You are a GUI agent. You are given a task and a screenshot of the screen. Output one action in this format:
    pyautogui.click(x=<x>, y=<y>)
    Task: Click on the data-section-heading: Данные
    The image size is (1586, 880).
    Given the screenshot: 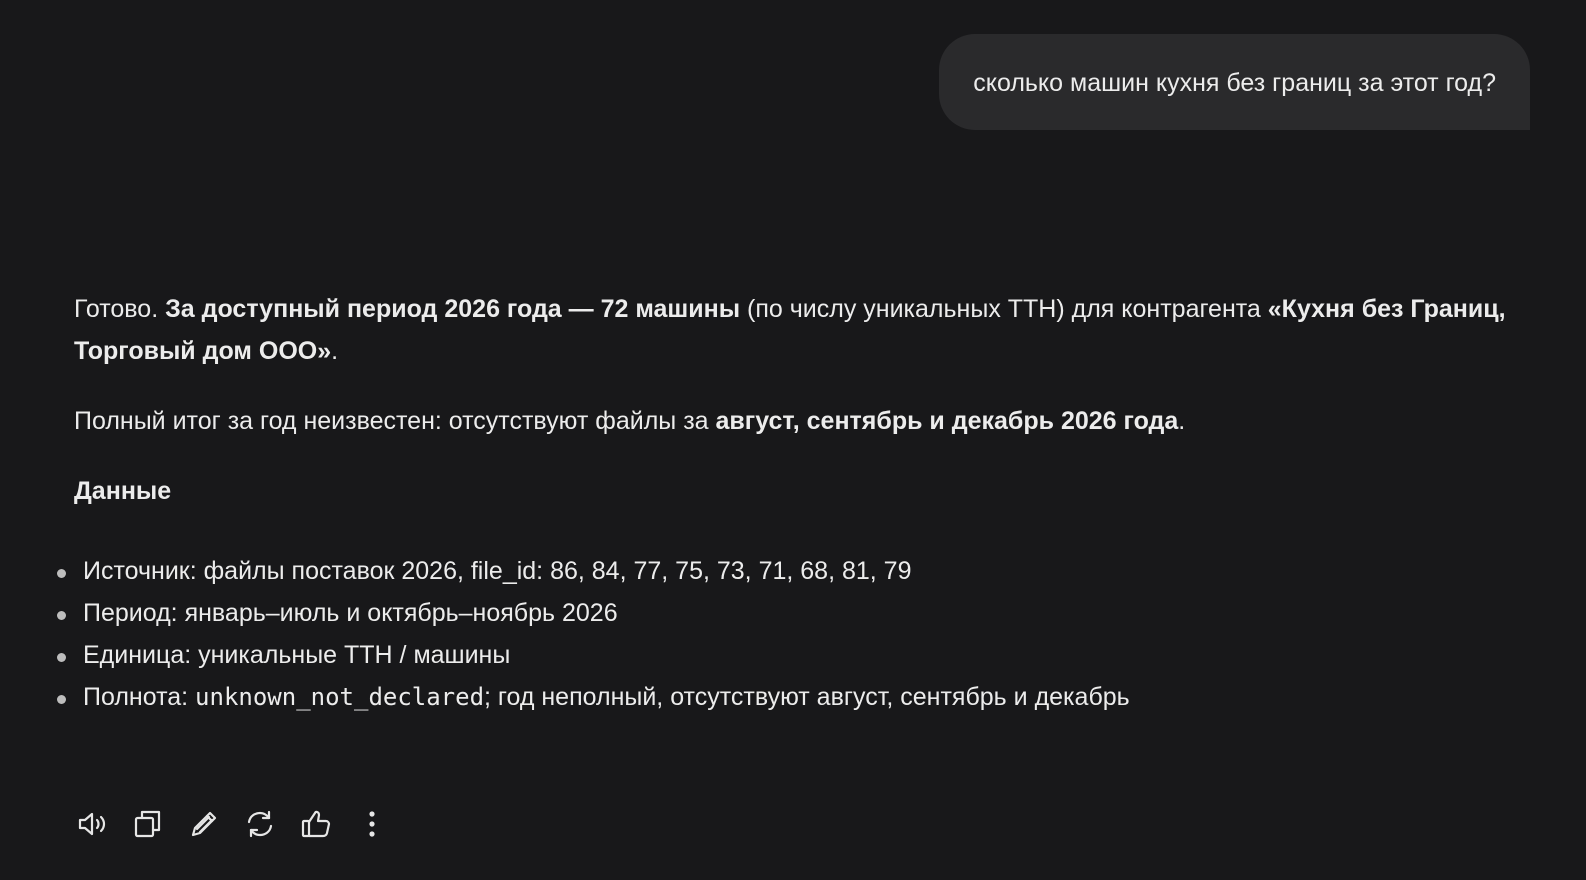 What is the action you would take?
    pyautogui.click(x=123, y=491)
    